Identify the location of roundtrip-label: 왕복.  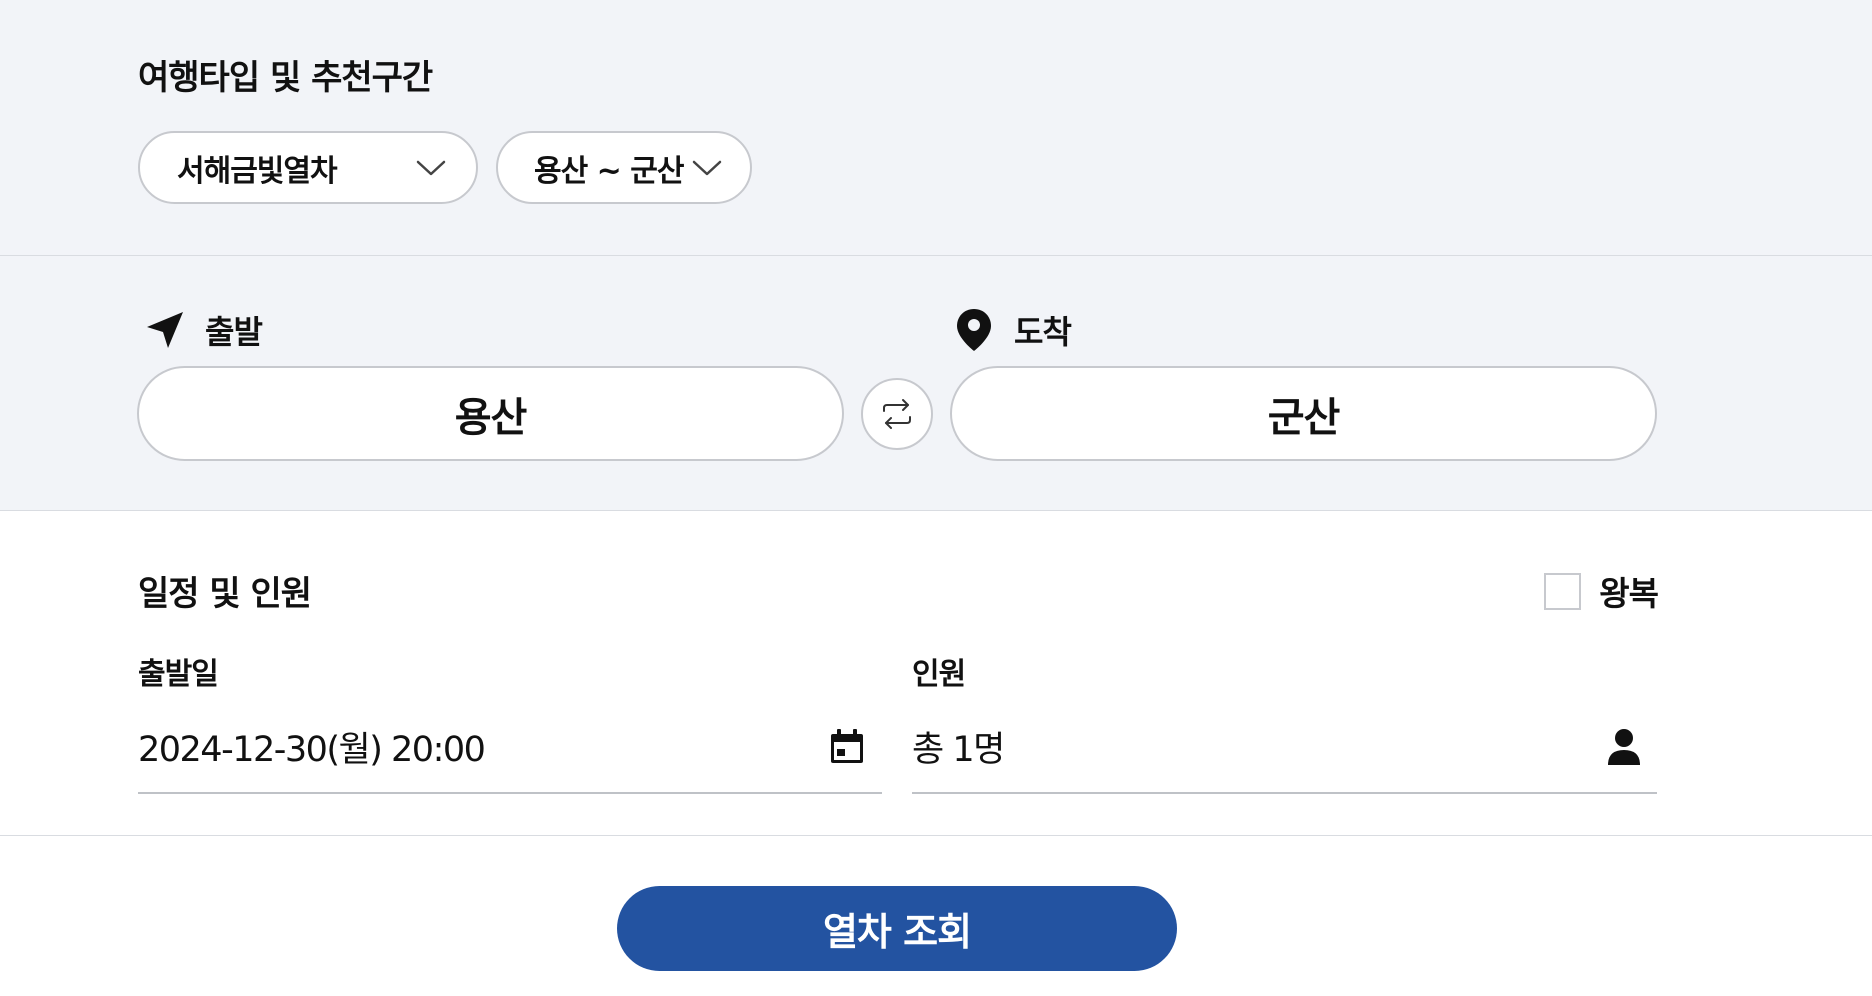
(1629, 593).